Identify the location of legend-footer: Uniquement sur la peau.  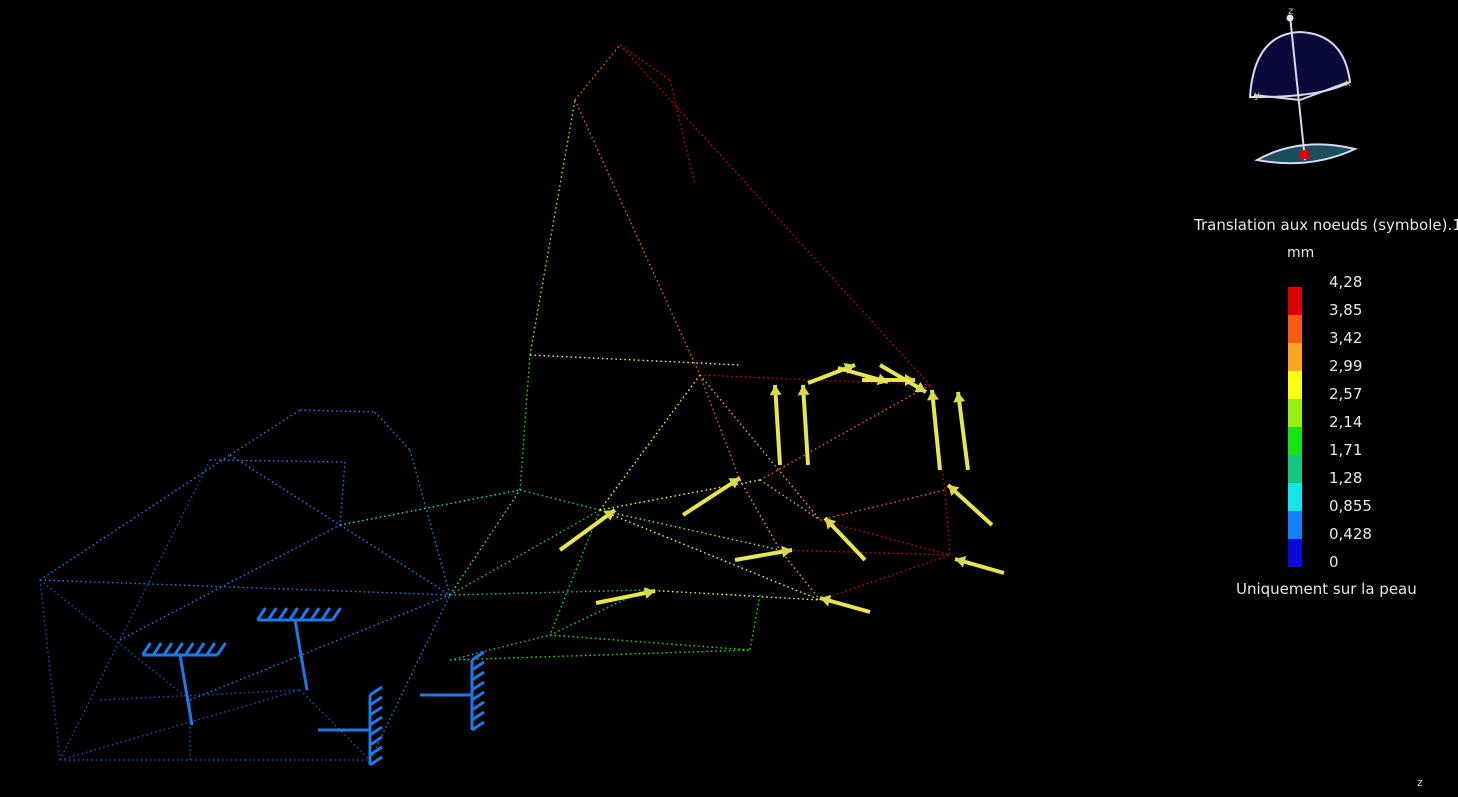
(1326, 589).